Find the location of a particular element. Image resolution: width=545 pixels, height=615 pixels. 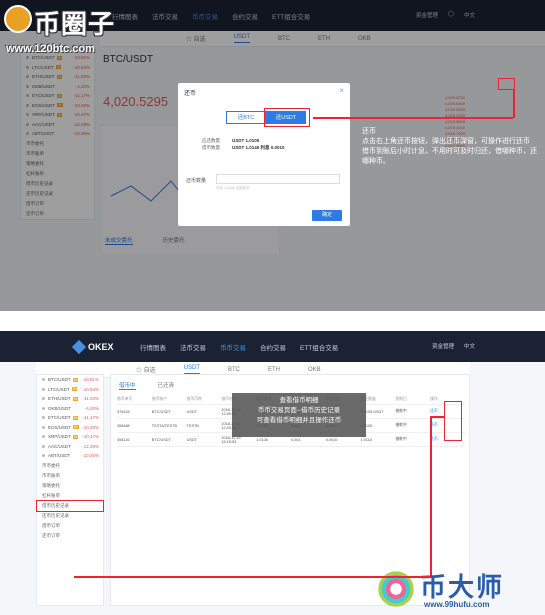

records-tab: 借币中 is located at coordinates (127, 385).